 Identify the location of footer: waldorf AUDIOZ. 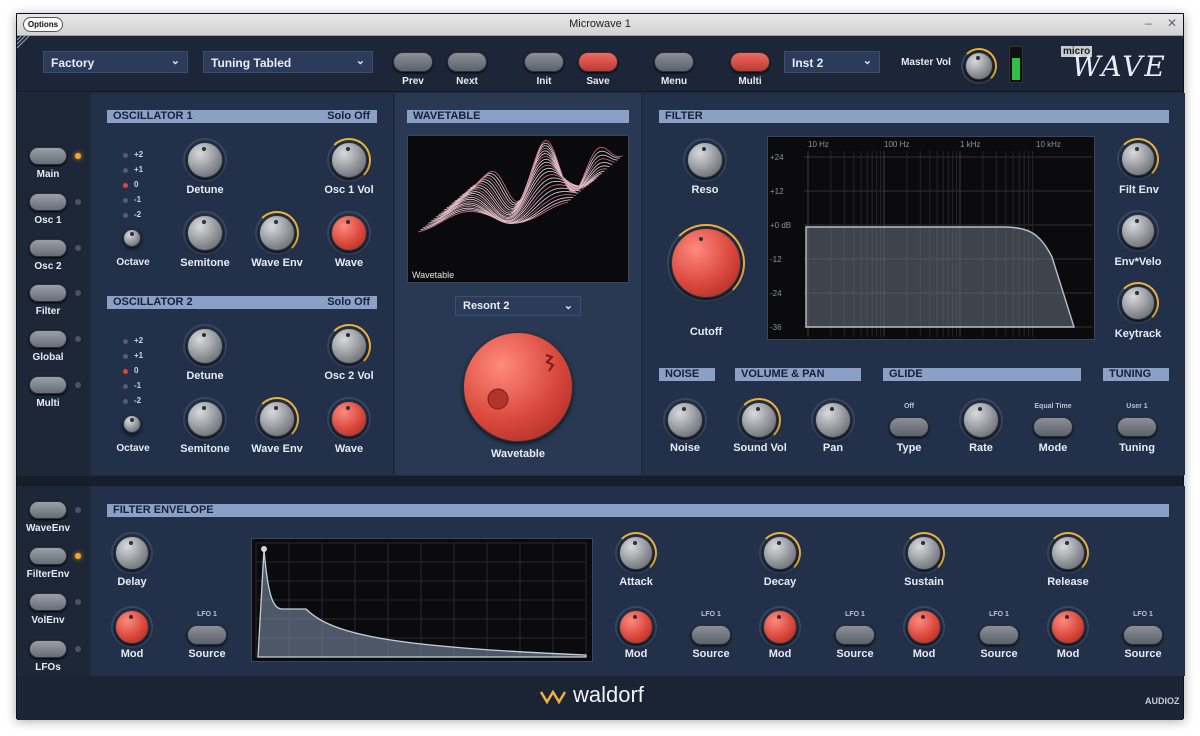
(600, 698).